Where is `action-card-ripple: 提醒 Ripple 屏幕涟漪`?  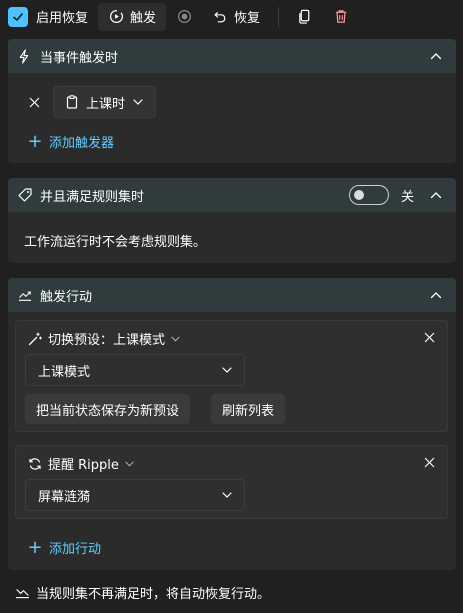 action-card-ripple: 提醒 Ripple 屏幕涟漪 is located at coordinates (231, 482).